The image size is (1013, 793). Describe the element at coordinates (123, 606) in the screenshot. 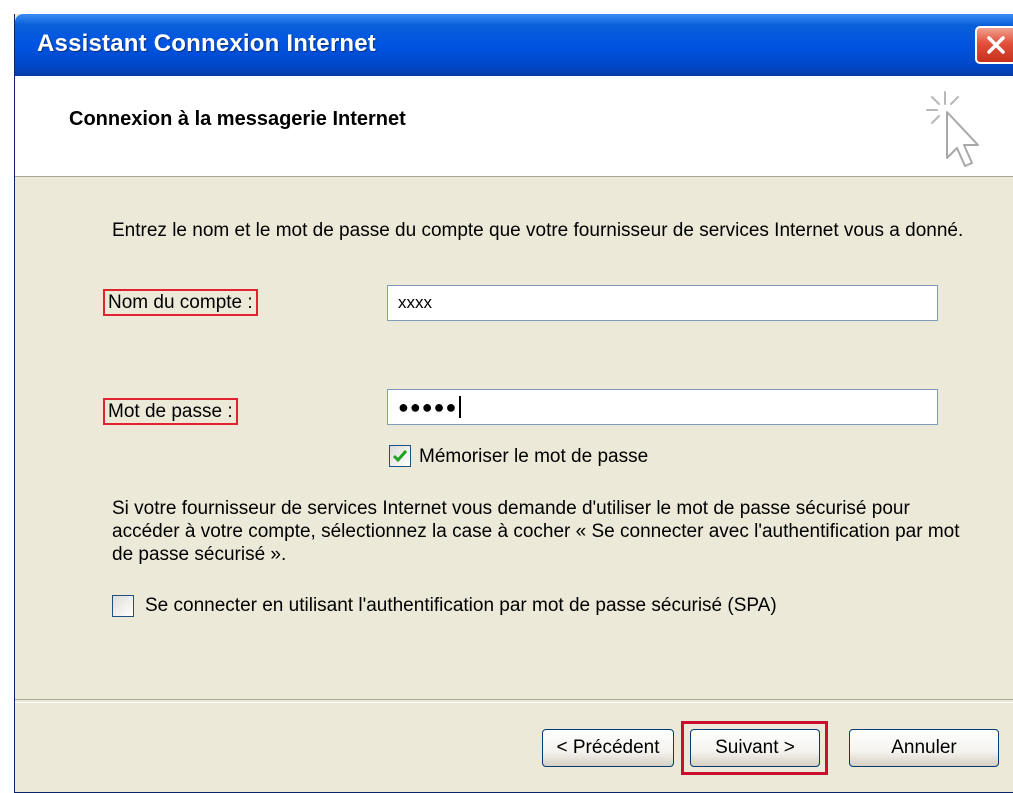

I see `spa-checkbox` at that location.